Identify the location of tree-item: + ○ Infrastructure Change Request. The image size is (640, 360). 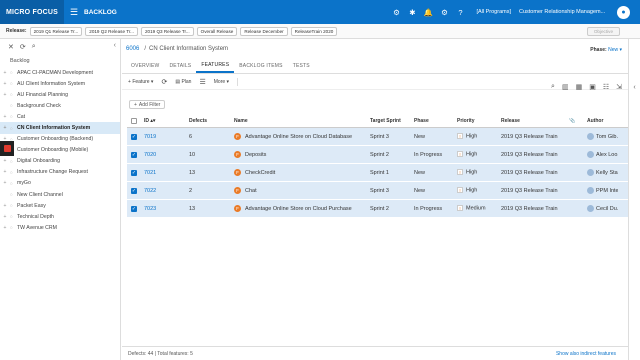
(60, 172).